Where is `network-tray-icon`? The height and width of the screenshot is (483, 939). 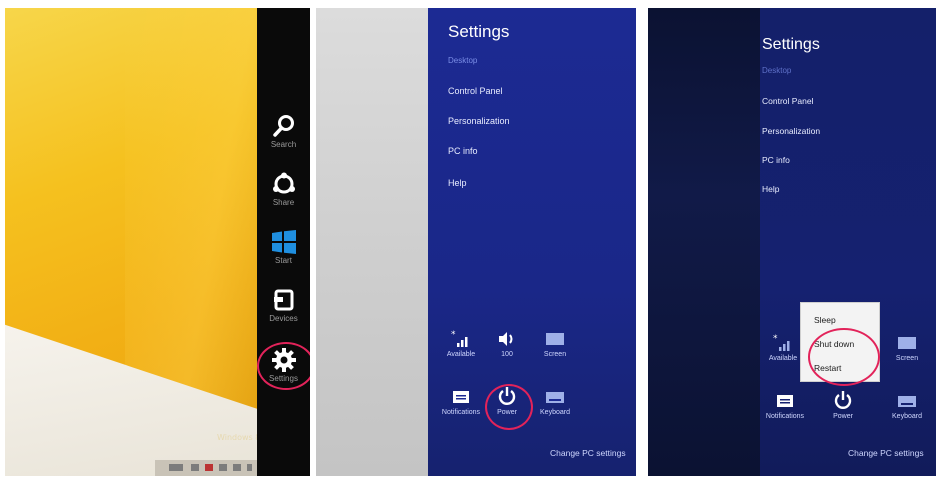 network-tray-icon is located at coordinates (223, 467).